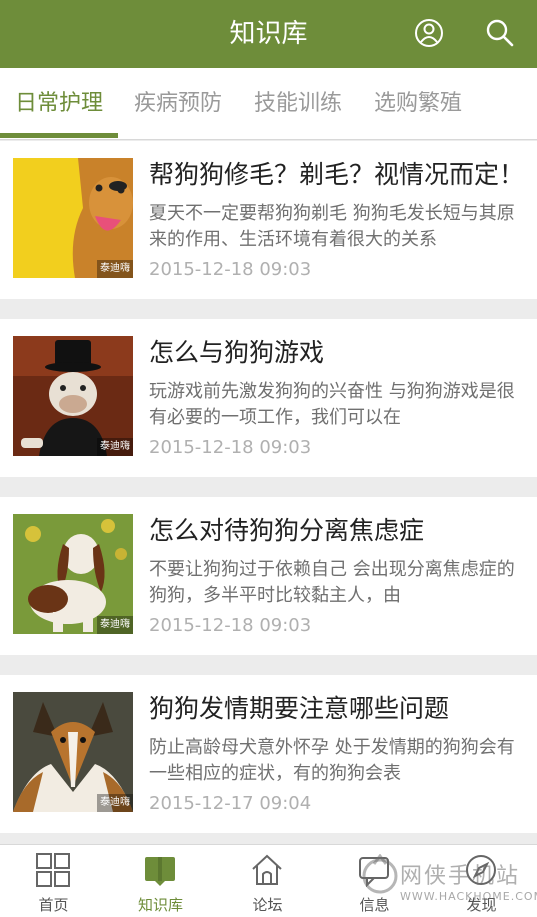 This screenshot has width=537, height=917. I want to click on nav-label: 论坛, so click(267, 905).